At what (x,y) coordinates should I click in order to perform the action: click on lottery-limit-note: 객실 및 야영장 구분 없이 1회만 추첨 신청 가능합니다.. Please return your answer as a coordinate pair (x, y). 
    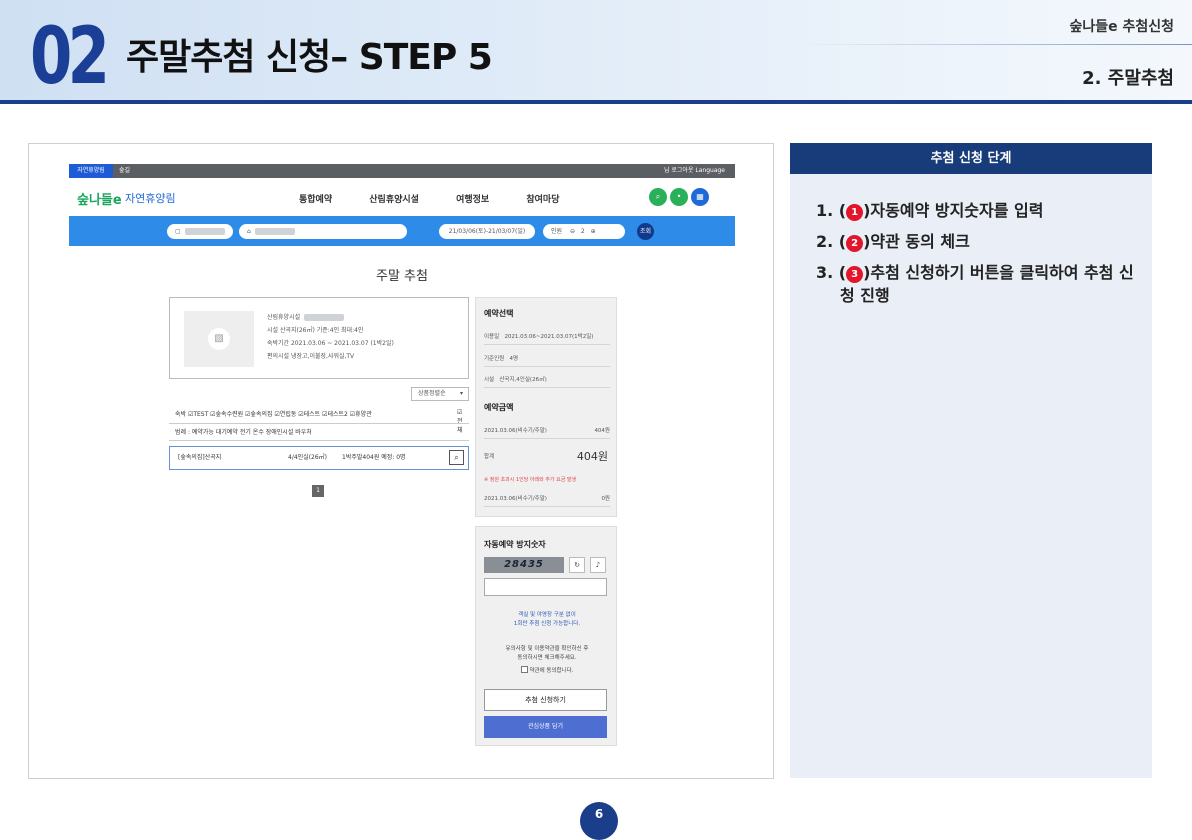
    Looking at the image, I should click on (547, 619).